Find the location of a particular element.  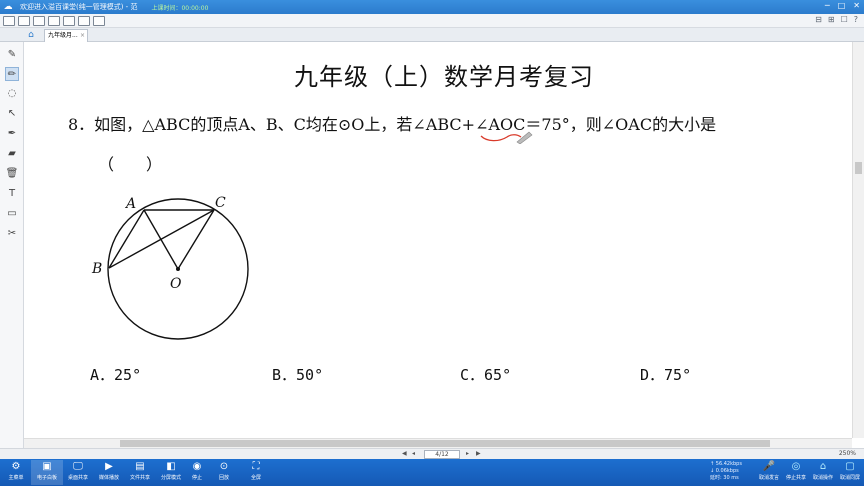

eraser-icon: ▰ is located at coordinates (12, 154).